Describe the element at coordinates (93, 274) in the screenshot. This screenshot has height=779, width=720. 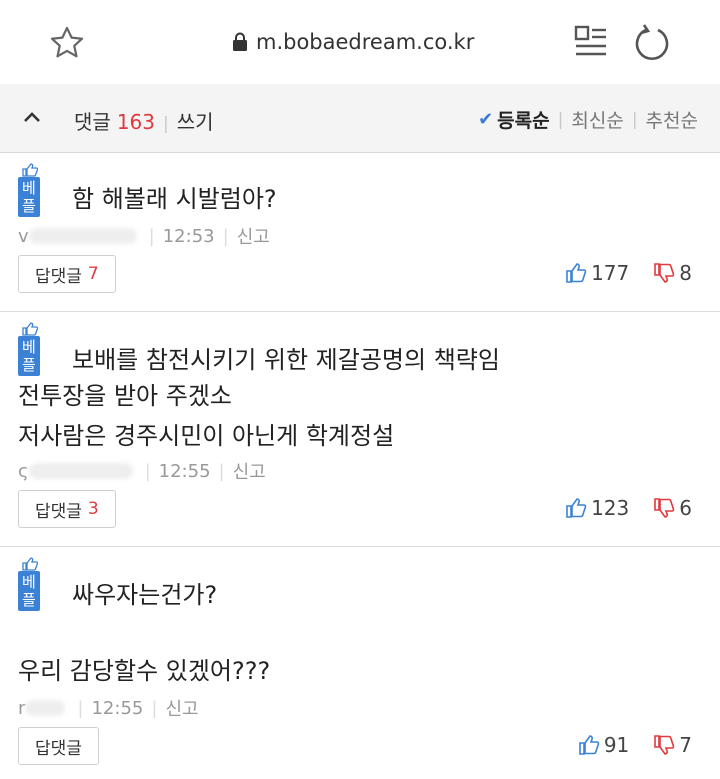
I see `reply-count: 7` at that location.